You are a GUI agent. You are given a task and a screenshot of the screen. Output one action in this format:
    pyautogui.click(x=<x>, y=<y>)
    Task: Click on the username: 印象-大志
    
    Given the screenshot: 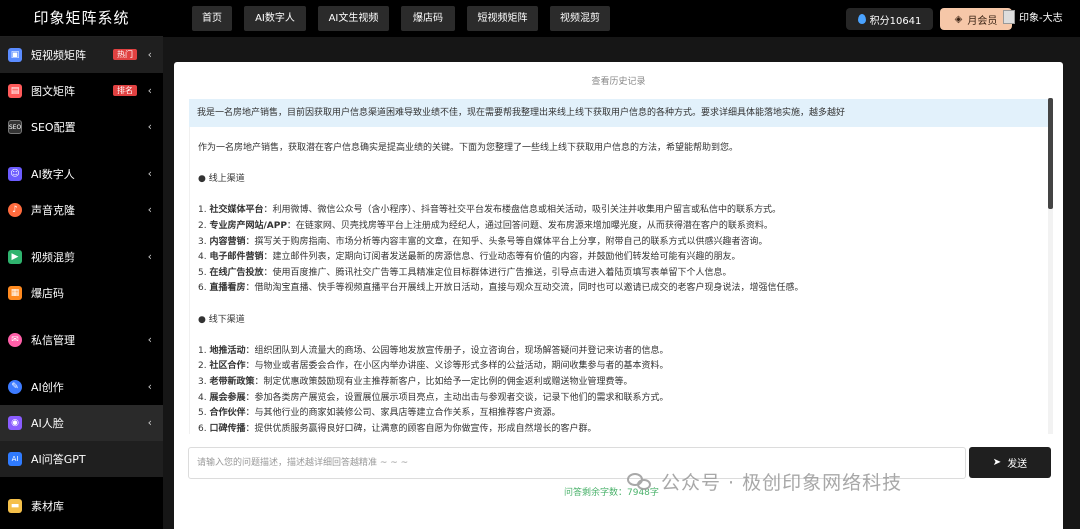 What is the action you would take?
    pyautogui.click(x=1041, y=18)
    